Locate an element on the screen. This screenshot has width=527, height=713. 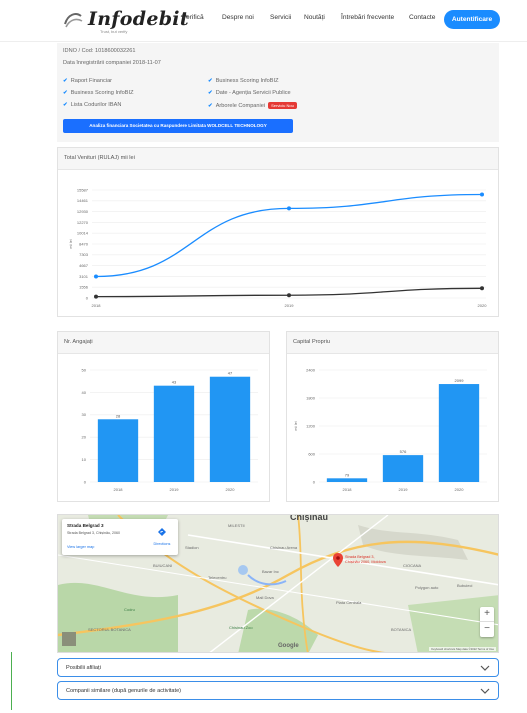
bar-value-label: 43 is located at coordinates (174, 382).